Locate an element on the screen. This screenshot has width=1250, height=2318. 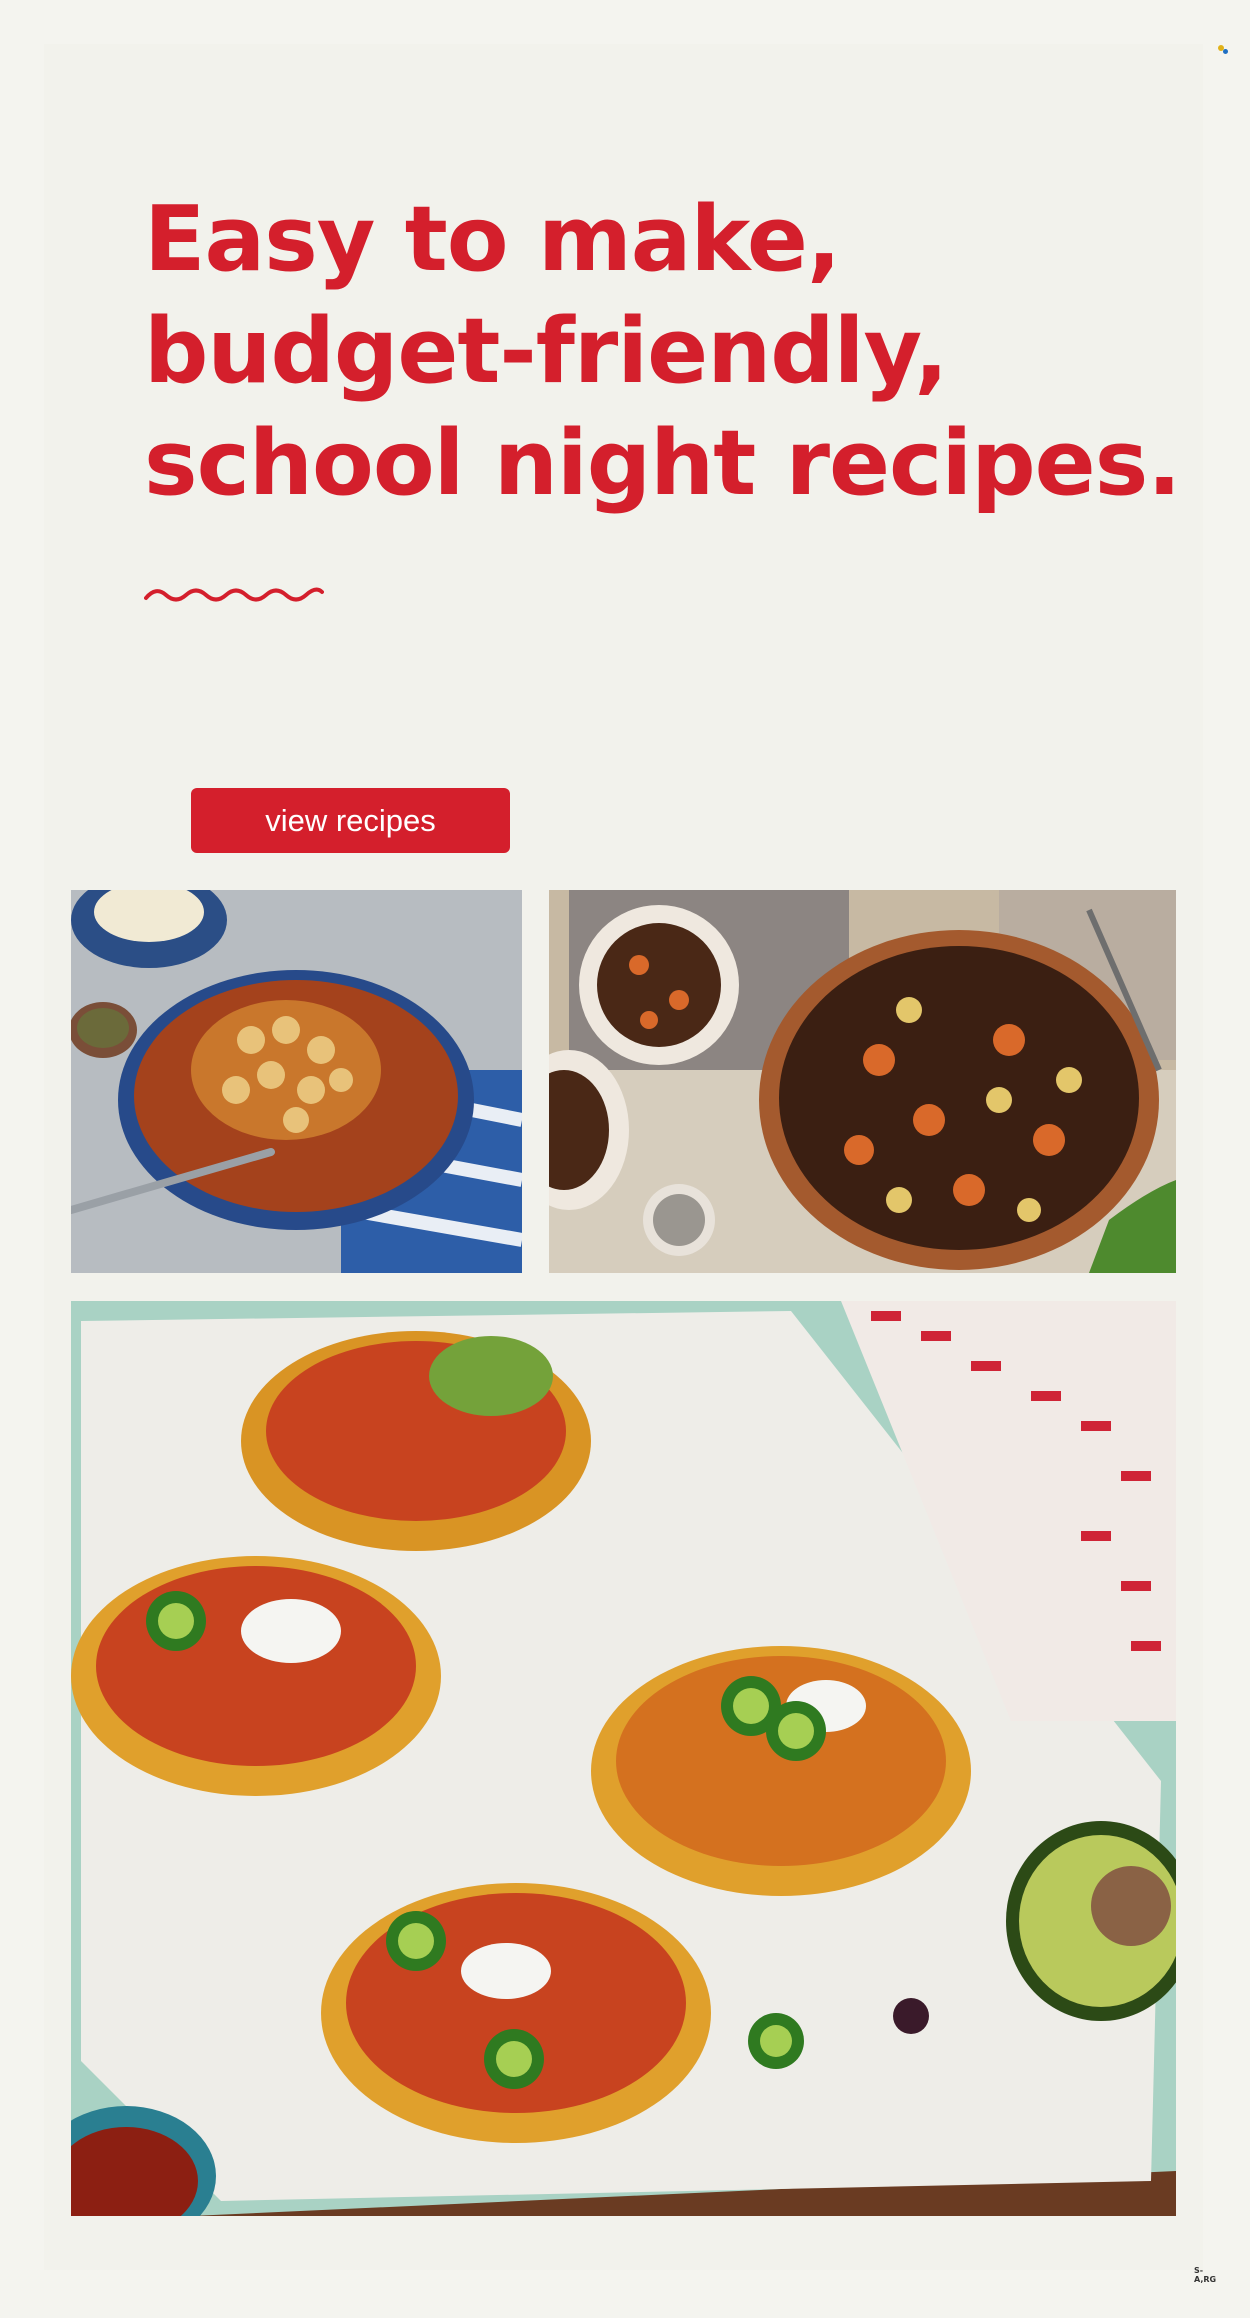
pasta-soup-photo is located at coordinates (296, 1081).